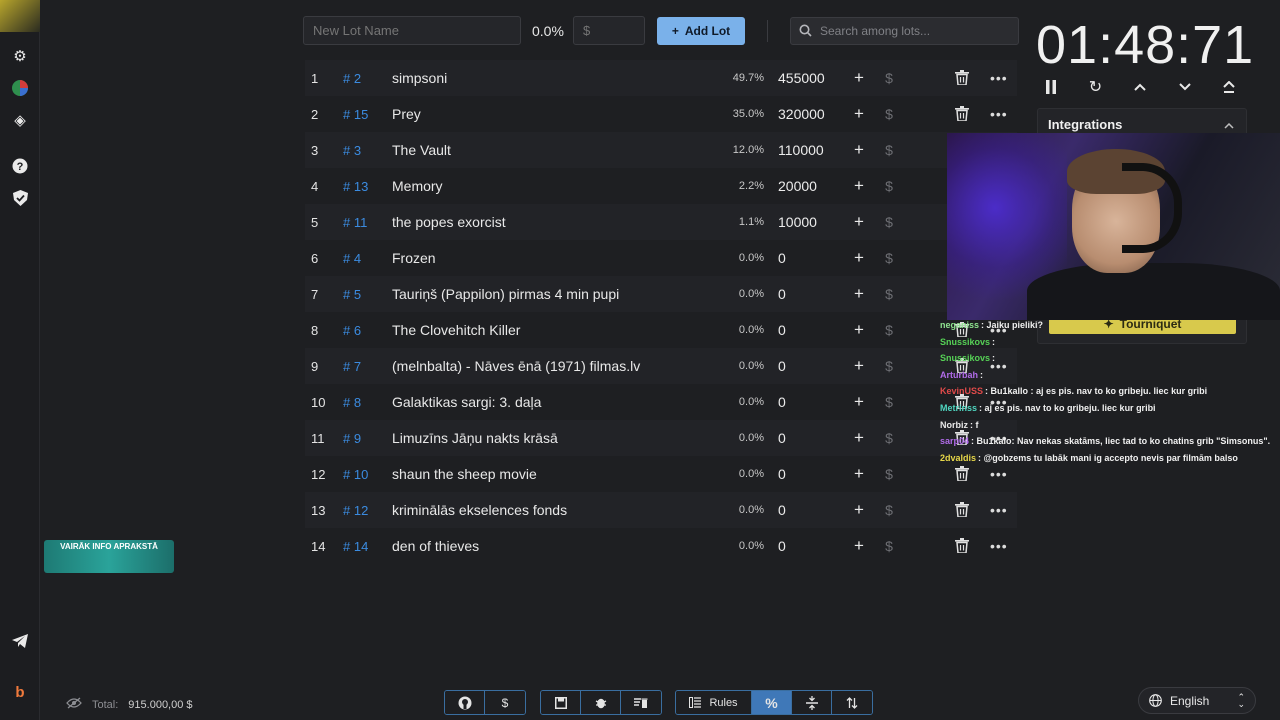  What do you see at coordinates (804, 78) in the screenshot?
I see `lot-amount: 455000` at bounding box center [804, 78].